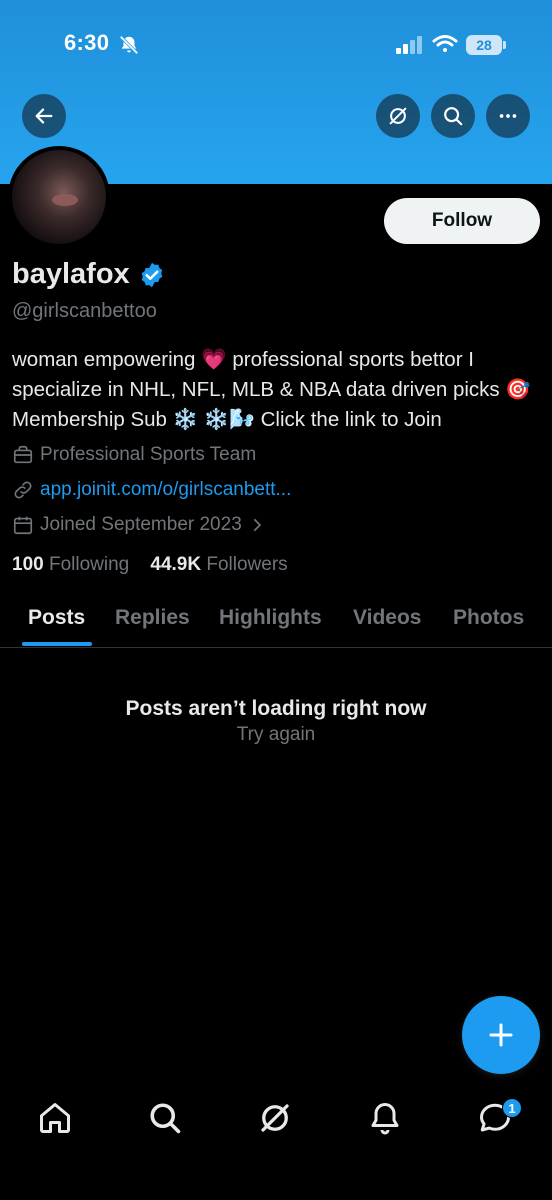 The image size is (552, 1200). What do you see at coordinates (462, 221) in the screenshot?
I see `follow-button: Follow` at bounding box center [462, 221].